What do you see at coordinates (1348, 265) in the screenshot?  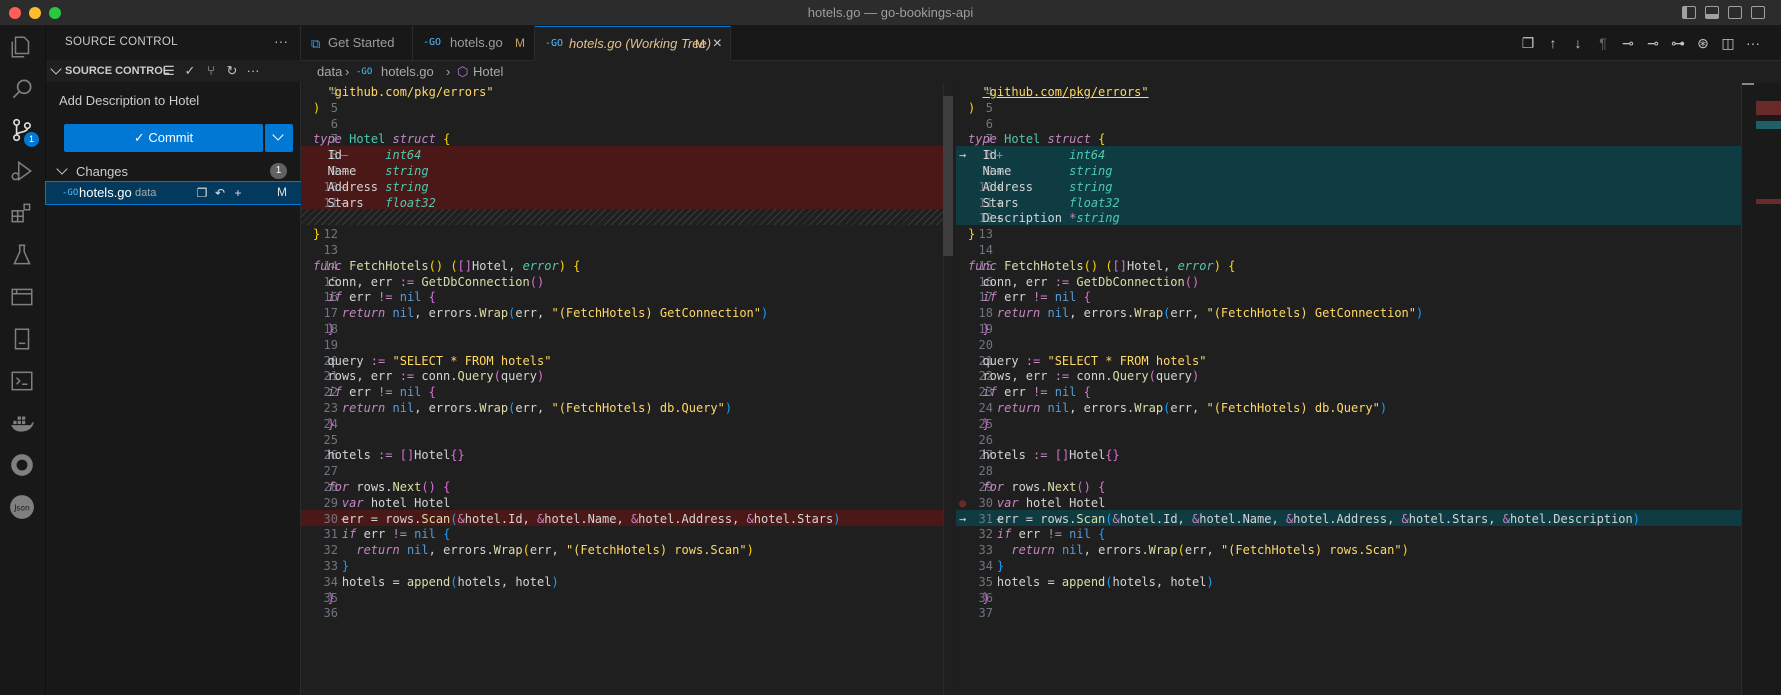 I see `code-line: 15 func FetchHotels() ([]Hotel, error) {` at bounding box center [1348, 265].